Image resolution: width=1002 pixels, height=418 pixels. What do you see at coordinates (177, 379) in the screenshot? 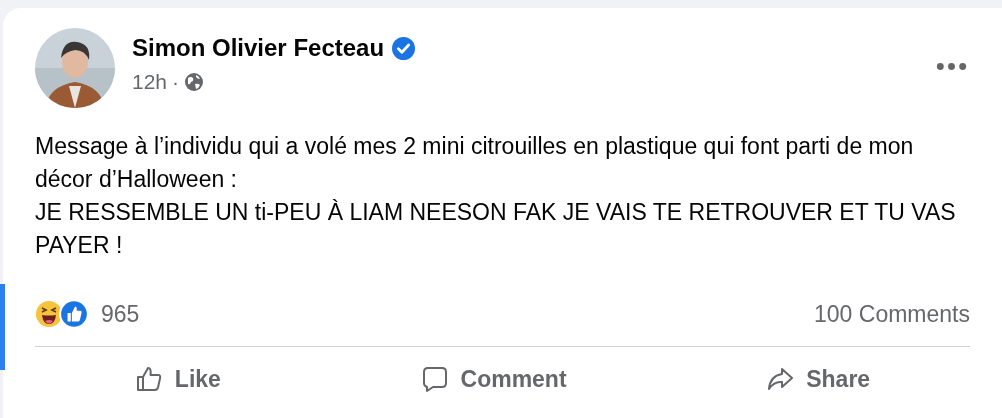
I see `action-button: Like` at bounding box center [177, 379].